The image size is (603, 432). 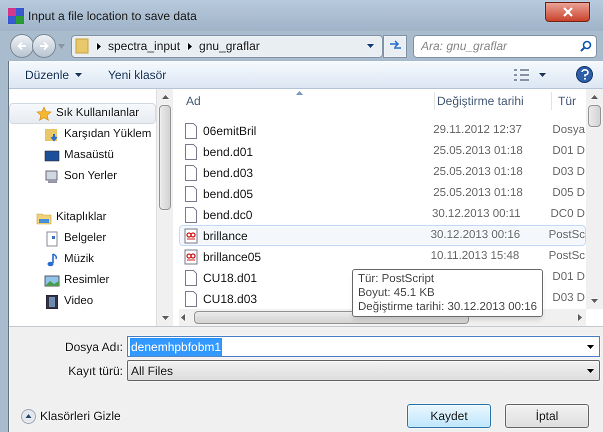 What do you see at coordinates (478, 130) in the screenshot?
I see `modified-date: 29.11.2012 12:37` at bounding box center [478, 130].